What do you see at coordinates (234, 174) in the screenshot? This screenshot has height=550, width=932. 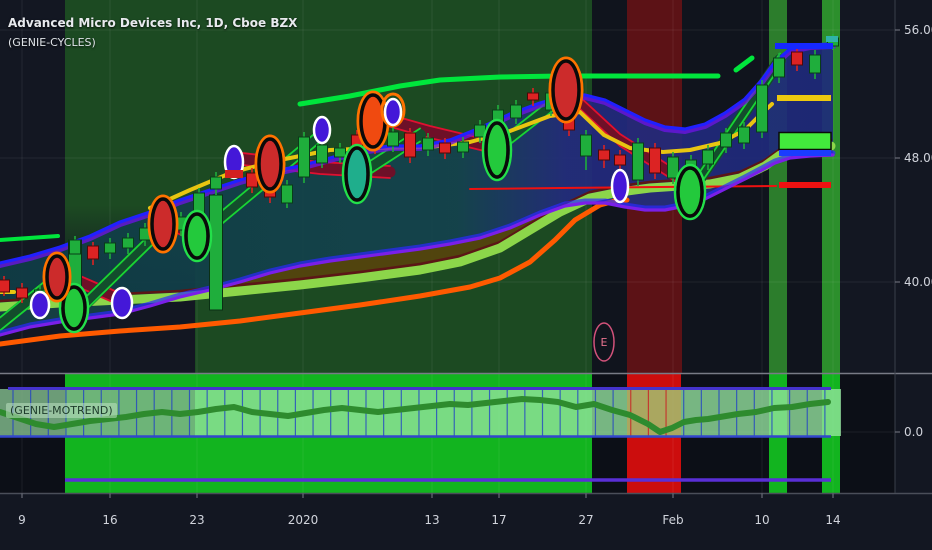 I see `pivot-red-bar` at bounding box center [234, 174].